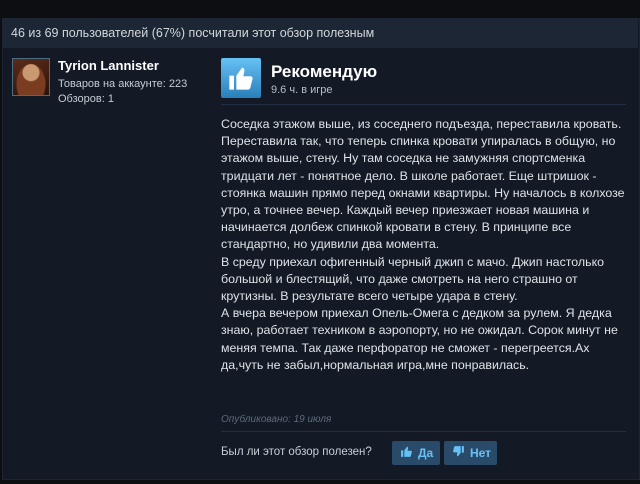  I want to click on avatar, so click(31, 77).